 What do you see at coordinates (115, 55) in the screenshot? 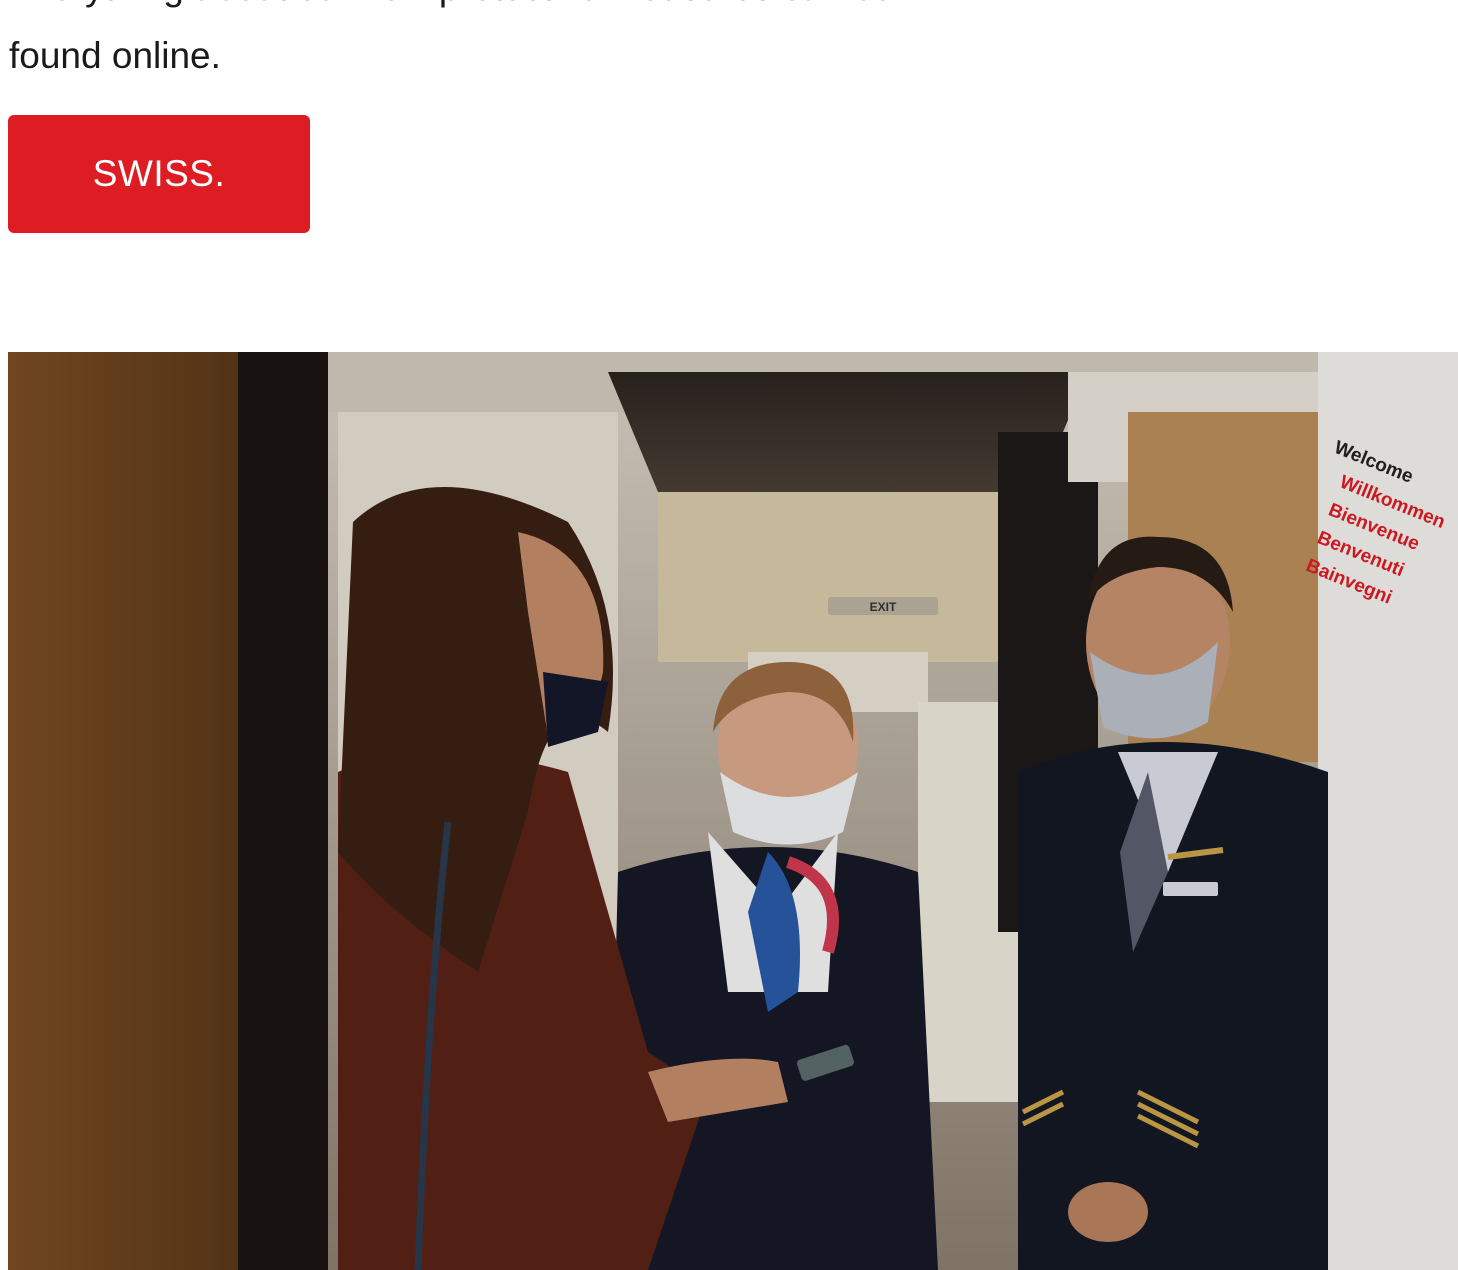
I see `intro-line-2: found online.` at bounding box center [115, 55].